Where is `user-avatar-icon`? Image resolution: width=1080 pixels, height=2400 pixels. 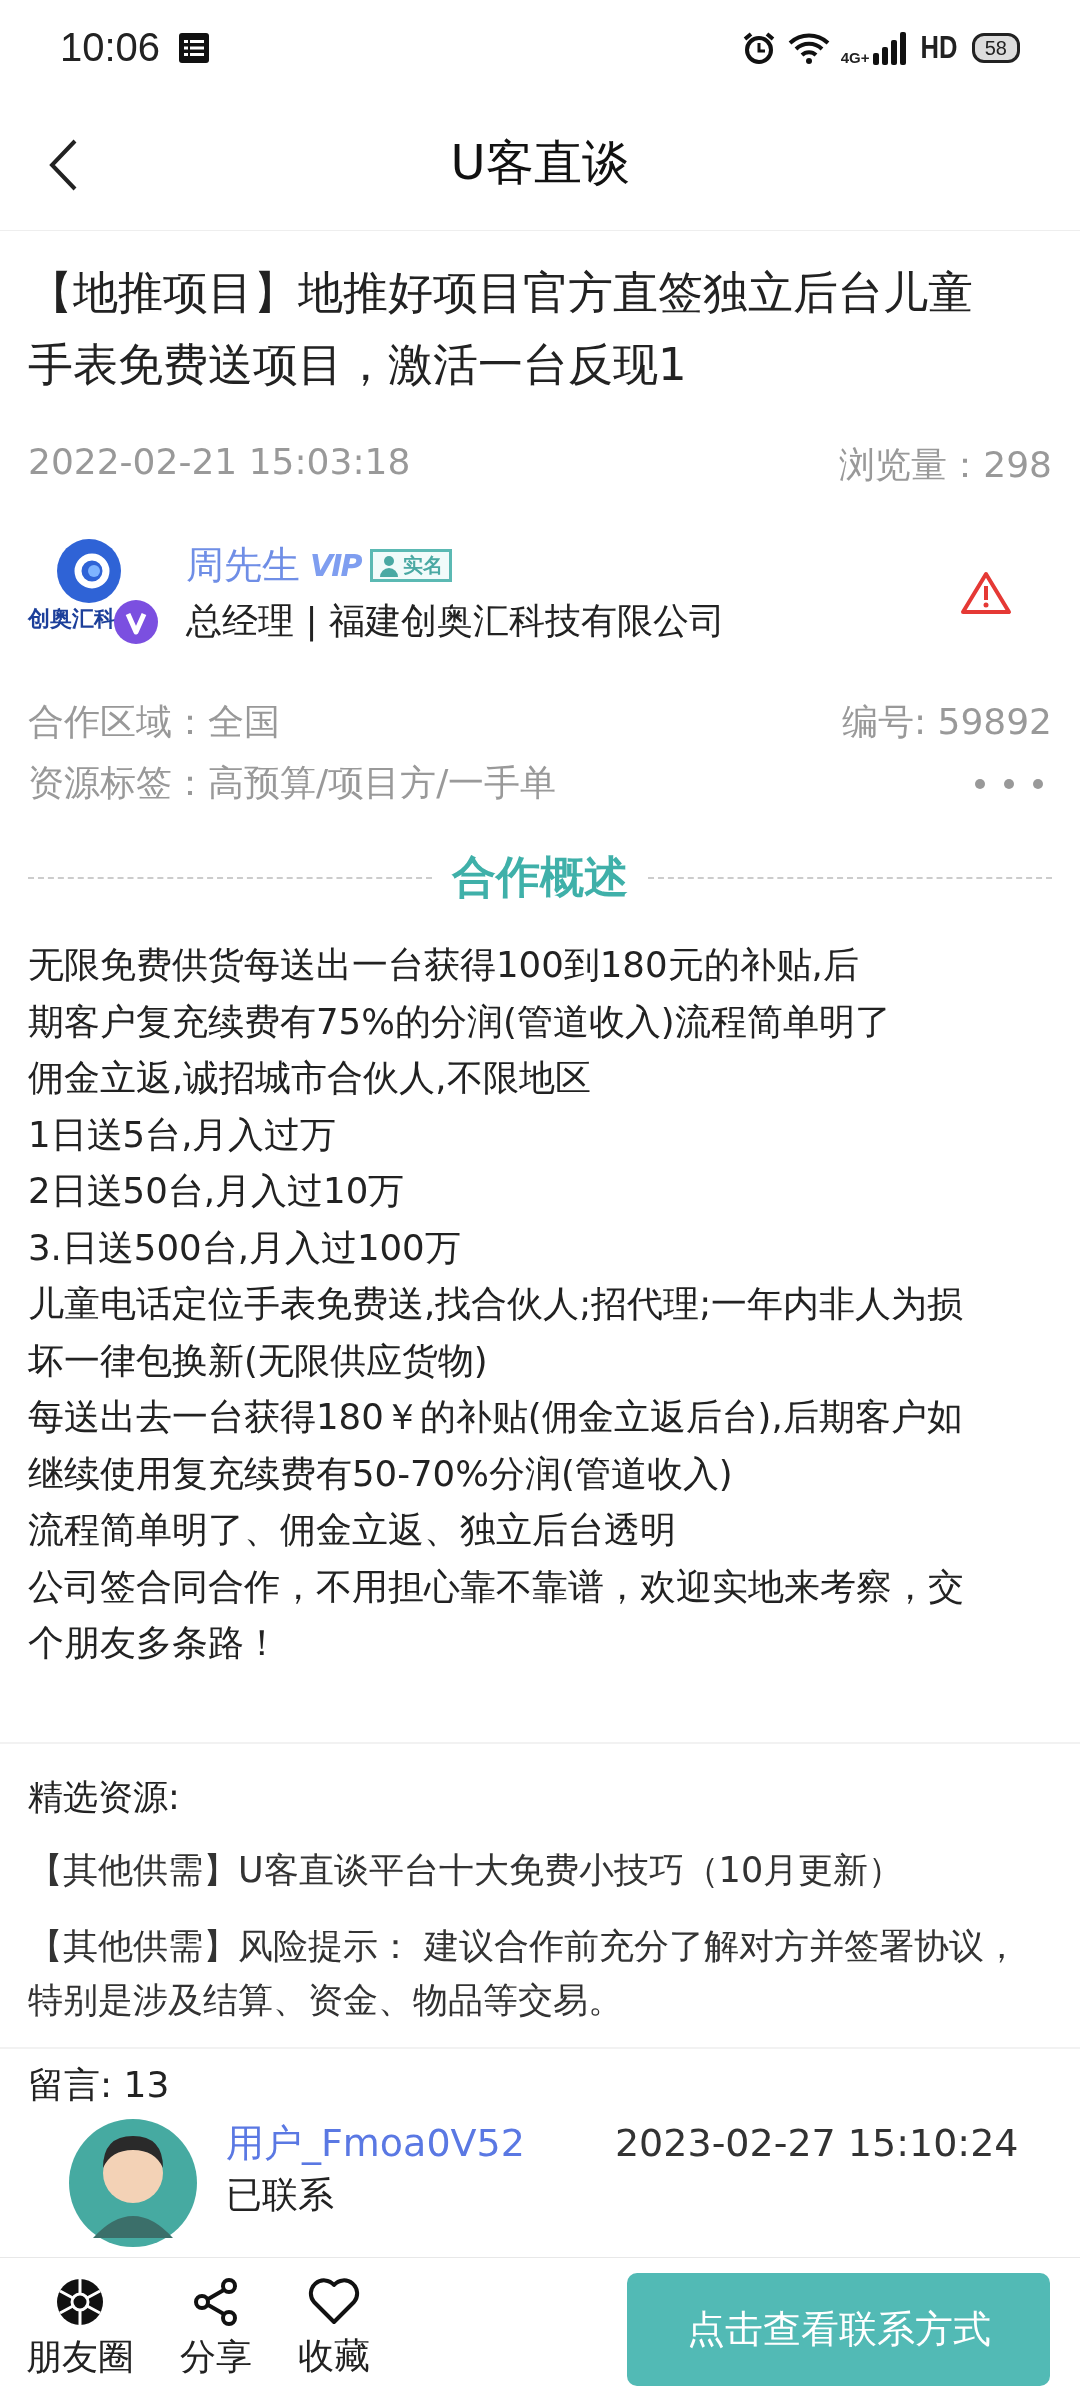
user-avatar-icon is located at coordinates (133, 2182).